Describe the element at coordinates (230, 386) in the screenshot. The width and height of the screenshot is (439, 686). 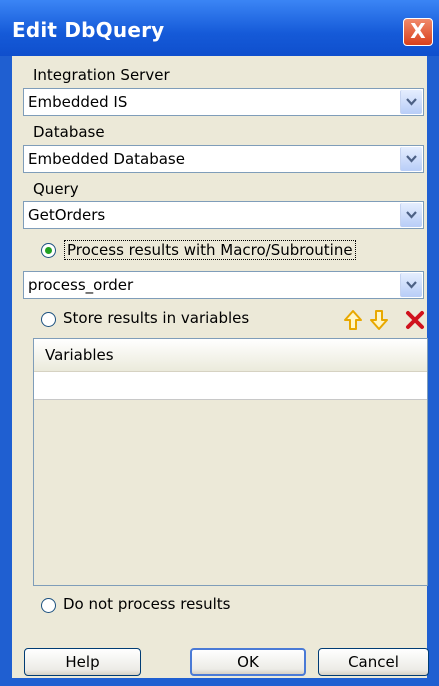
I see `table-row` at that location.